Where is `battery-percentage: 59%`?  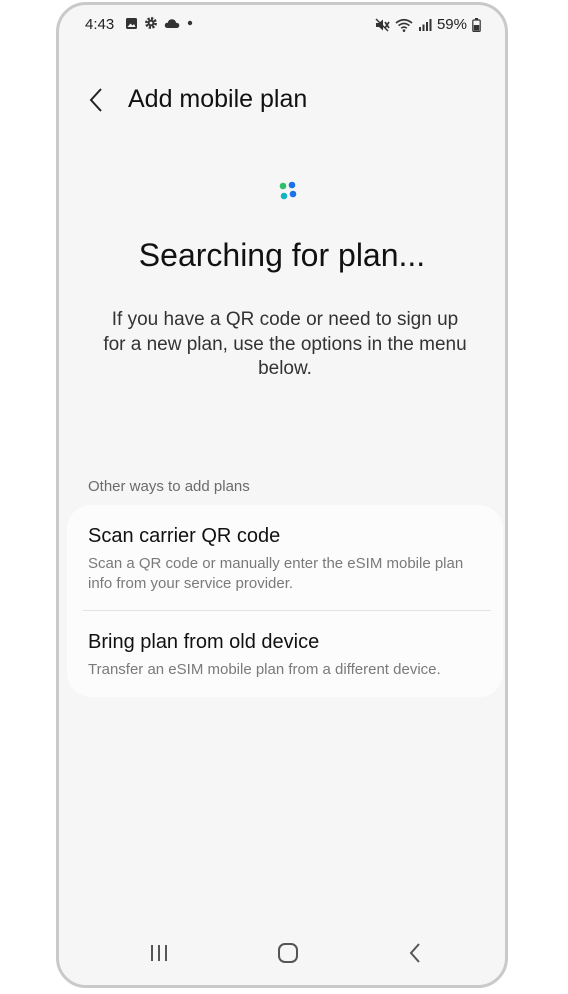 battery-percentage: 59% is located at coordinates (451, 24).